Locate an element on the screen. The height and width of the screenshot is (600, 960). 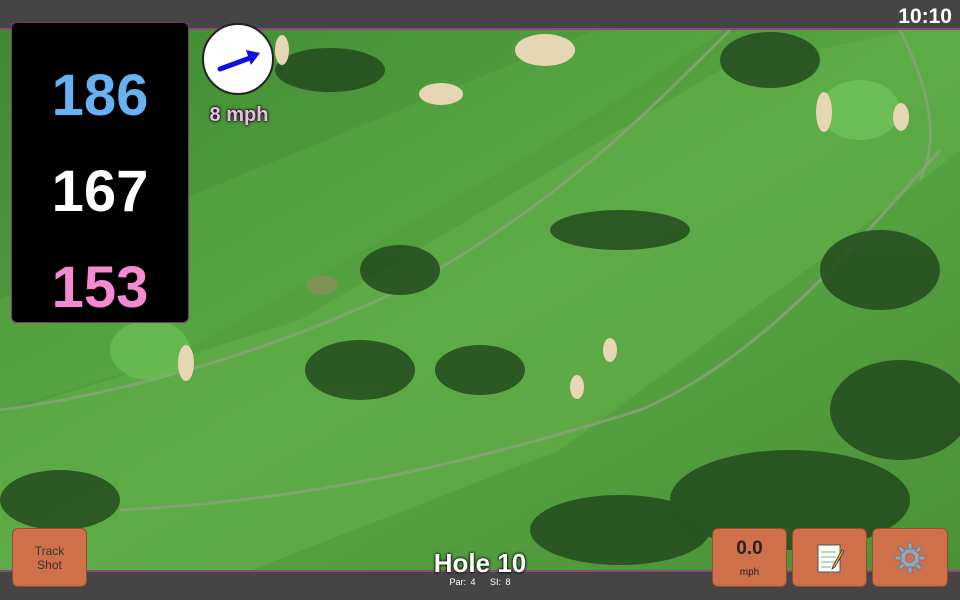
settings-button is located at coordinates (910, 557).